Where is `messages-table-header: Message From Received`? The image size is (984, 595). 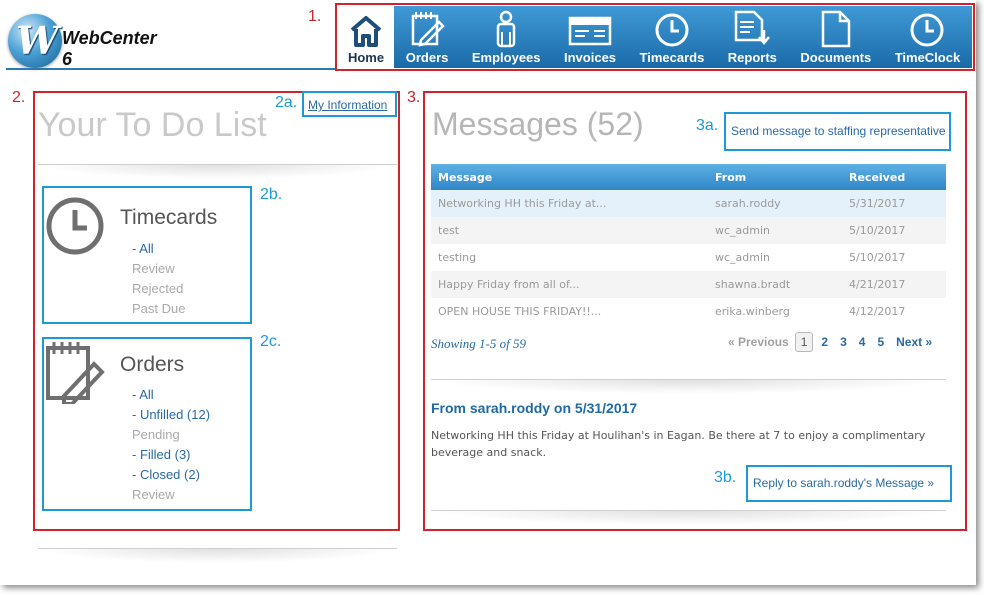 messages-table-header: Message From Received is located at coordinates (688, 177).